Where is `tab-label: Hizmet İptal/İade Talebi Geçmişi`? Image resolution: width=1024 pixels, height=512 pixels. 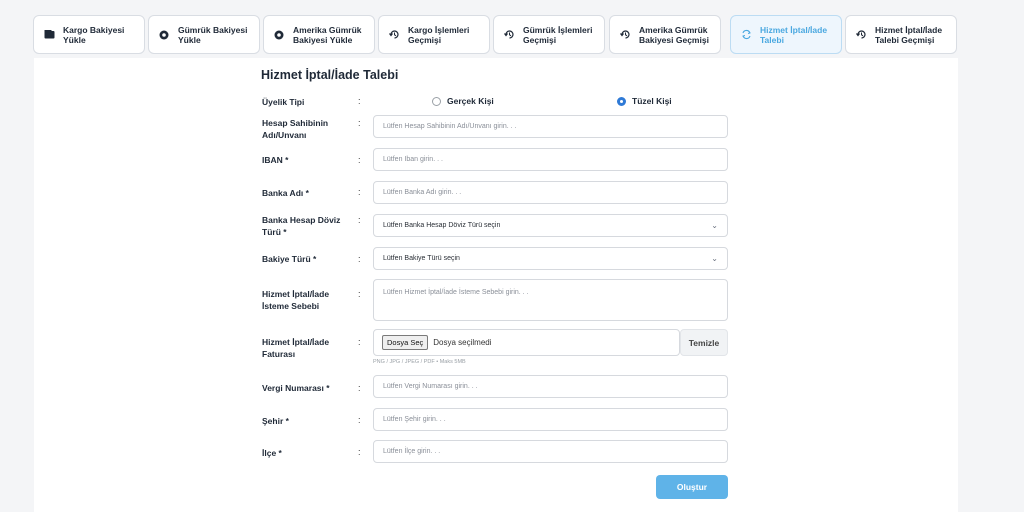
tab-label: Hizmet İptal/İade Talebi Geçmişi is located at coordinates (909, 34).